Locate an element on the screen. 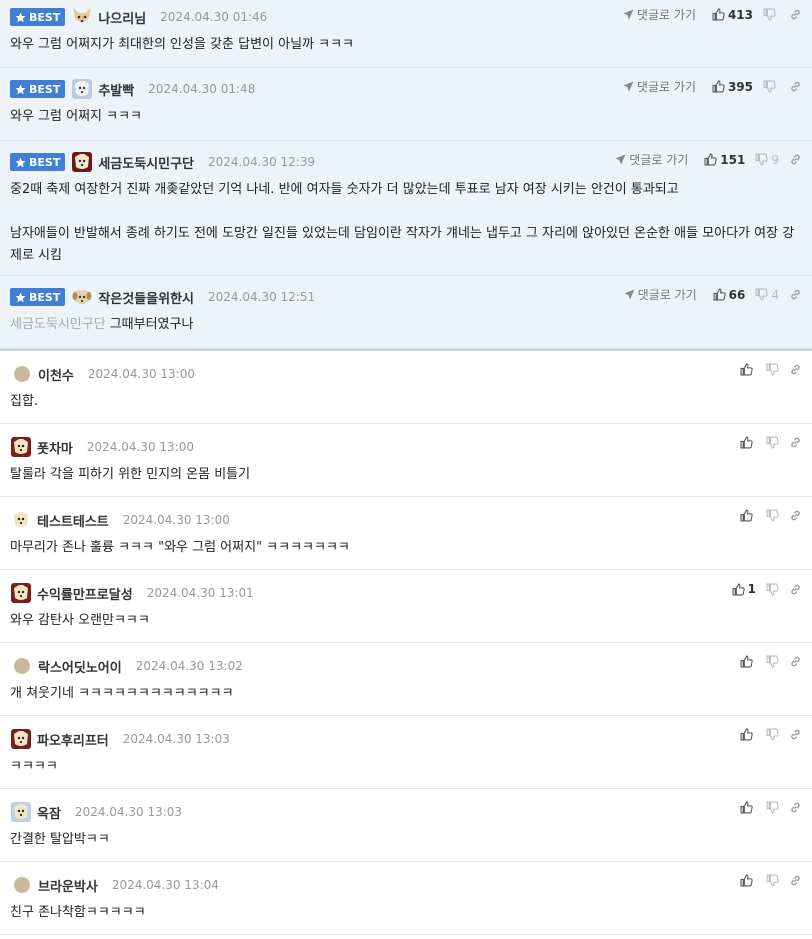  reply-mention: 세금도둑시민구단 is located at coordinates (58, 324).